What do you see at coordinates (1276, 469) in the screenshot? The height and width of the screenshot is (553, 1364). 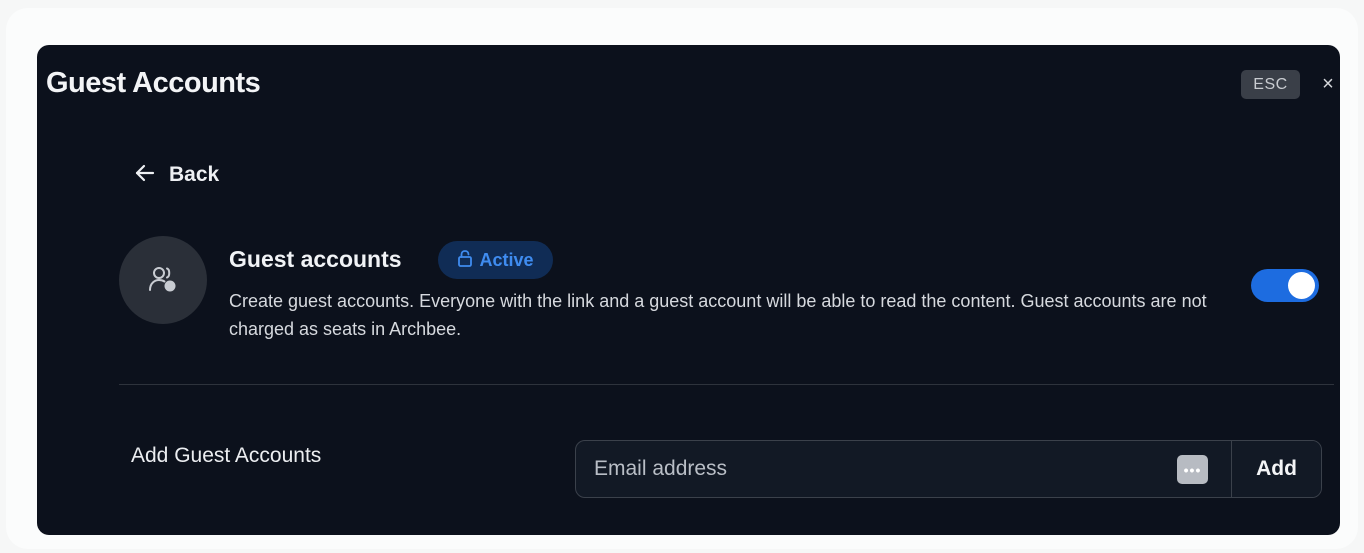 I see `add-button: Add` at bounding box center [1276, 469].